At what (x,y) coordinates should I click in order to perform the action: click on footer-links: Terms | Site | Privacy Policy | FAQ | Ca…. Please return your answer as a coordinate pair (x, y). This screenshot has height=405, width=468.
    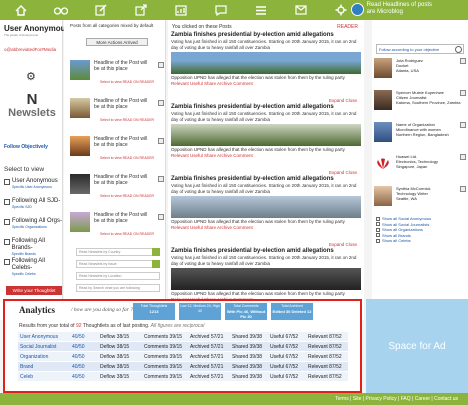
    Looking at the image, I should click on (234, 399).